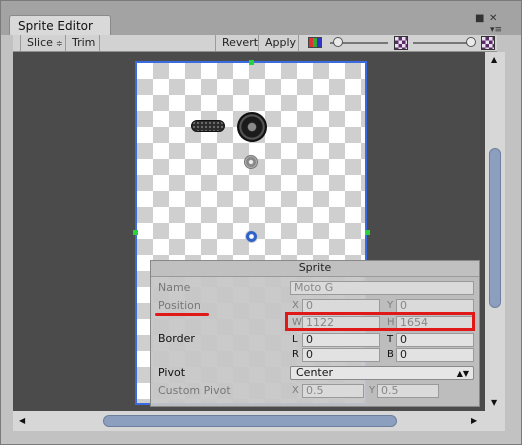  Describe the element at coordinates (176, 338) in the screenshot. I see `border-label: Border` at that location.